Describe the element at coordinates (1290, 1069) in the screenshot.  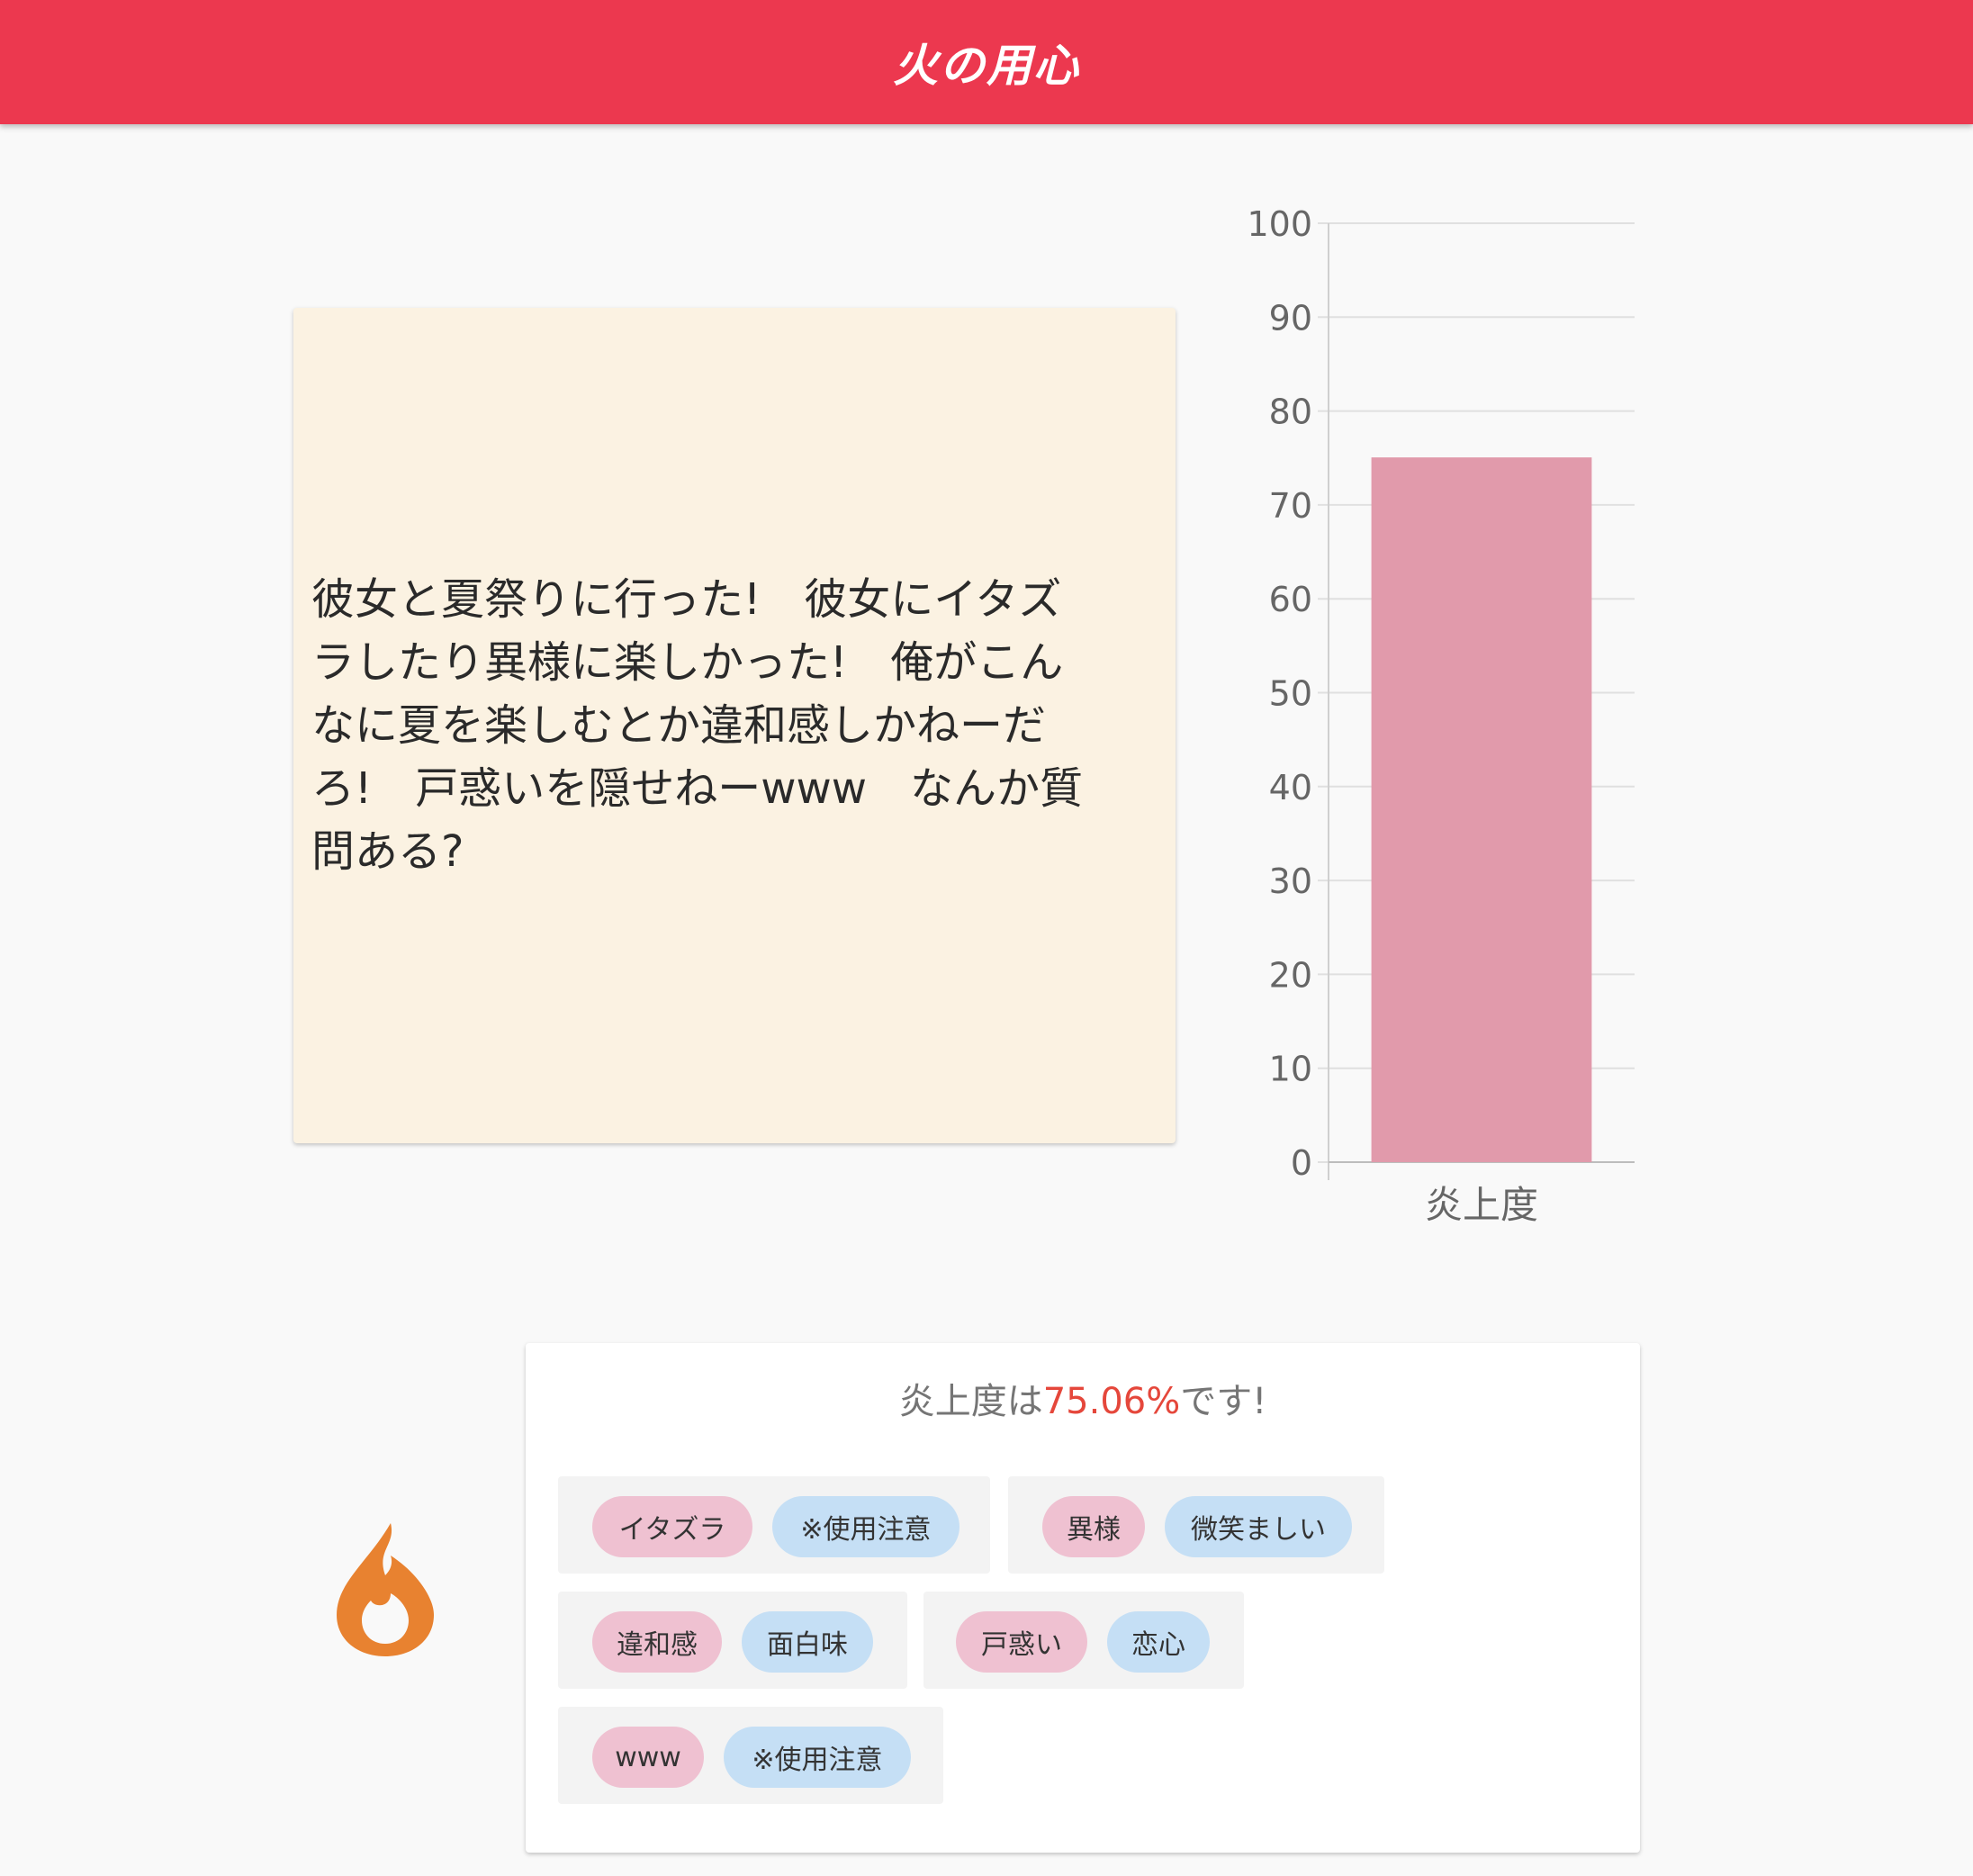
I see `y-tick-label: 10` at that location.